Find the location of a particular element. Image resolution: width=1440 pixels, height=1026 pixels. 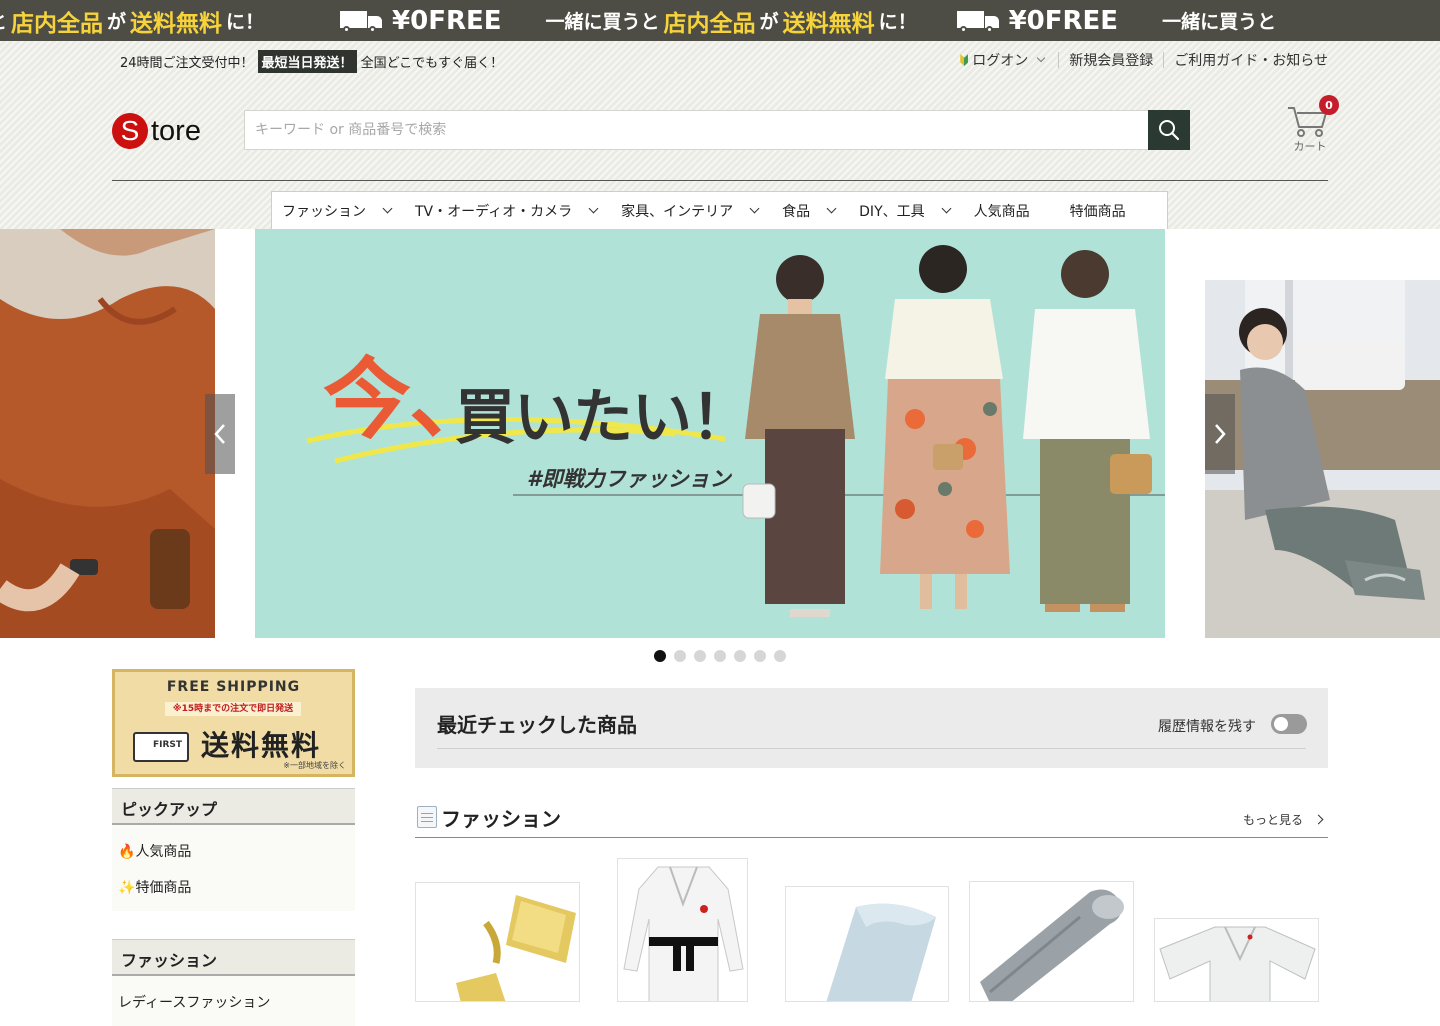

search-input is located at coordinates (696, 130).